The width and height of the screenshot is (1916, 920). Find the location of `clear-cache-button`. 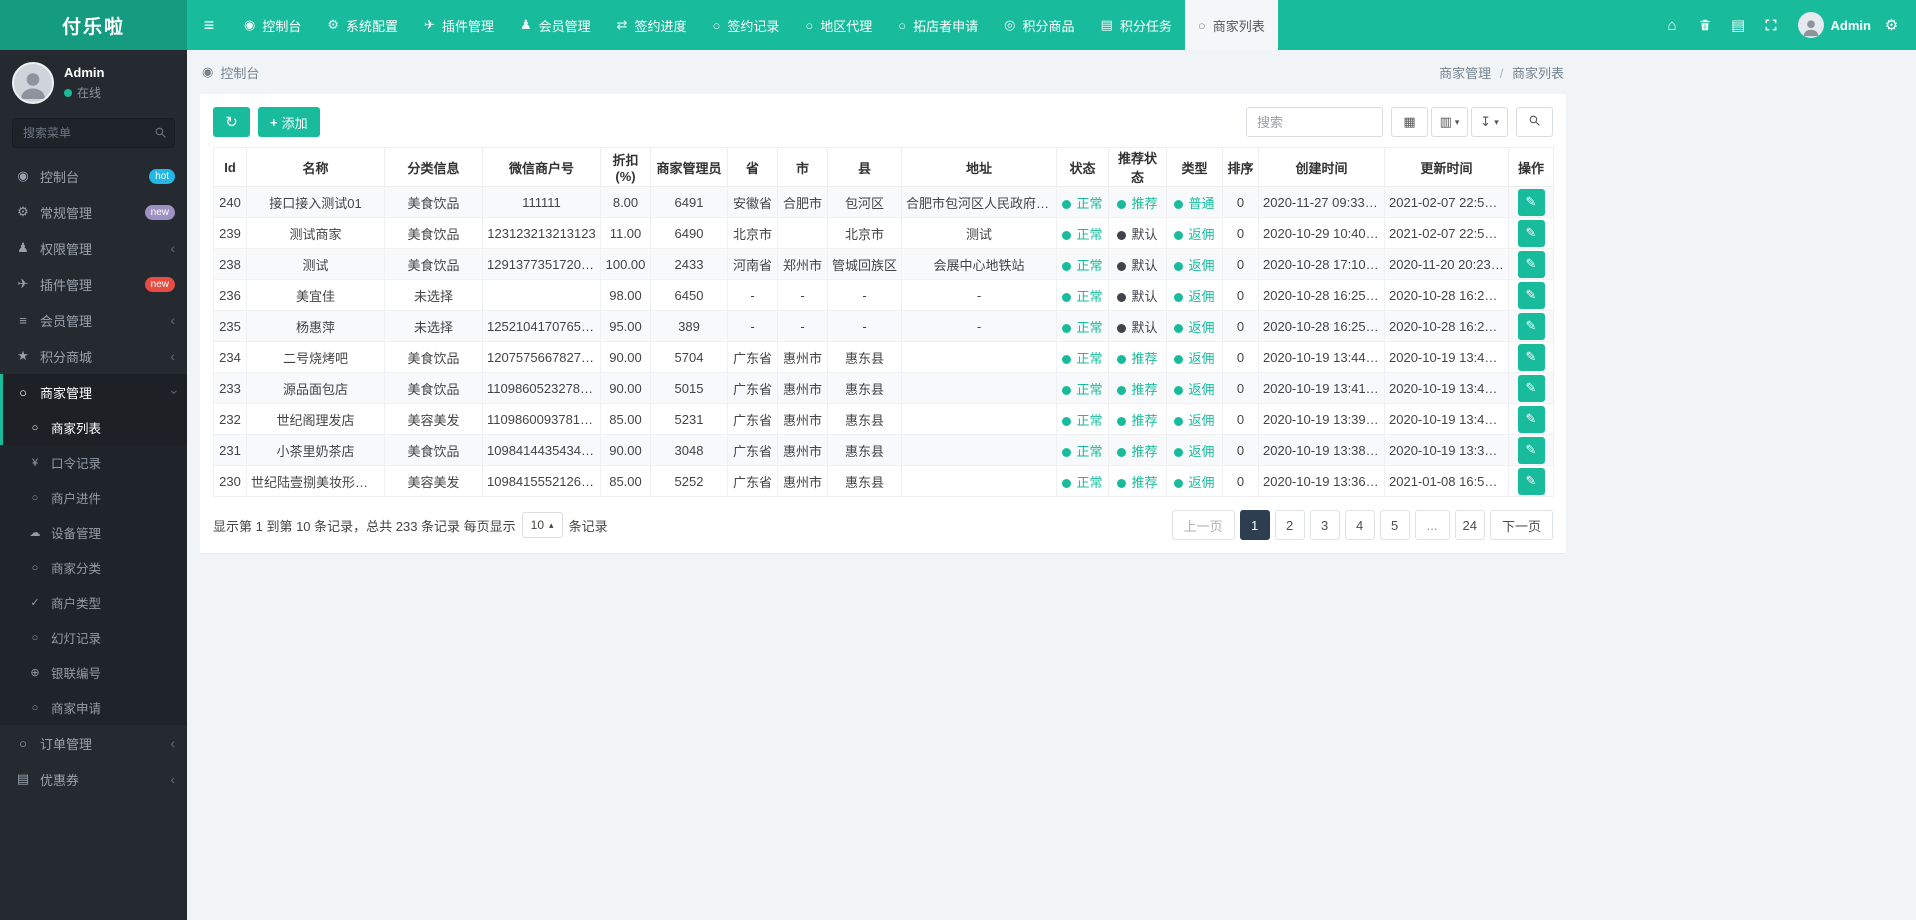

clear-cache-button is located at coordinates (1705, 25).